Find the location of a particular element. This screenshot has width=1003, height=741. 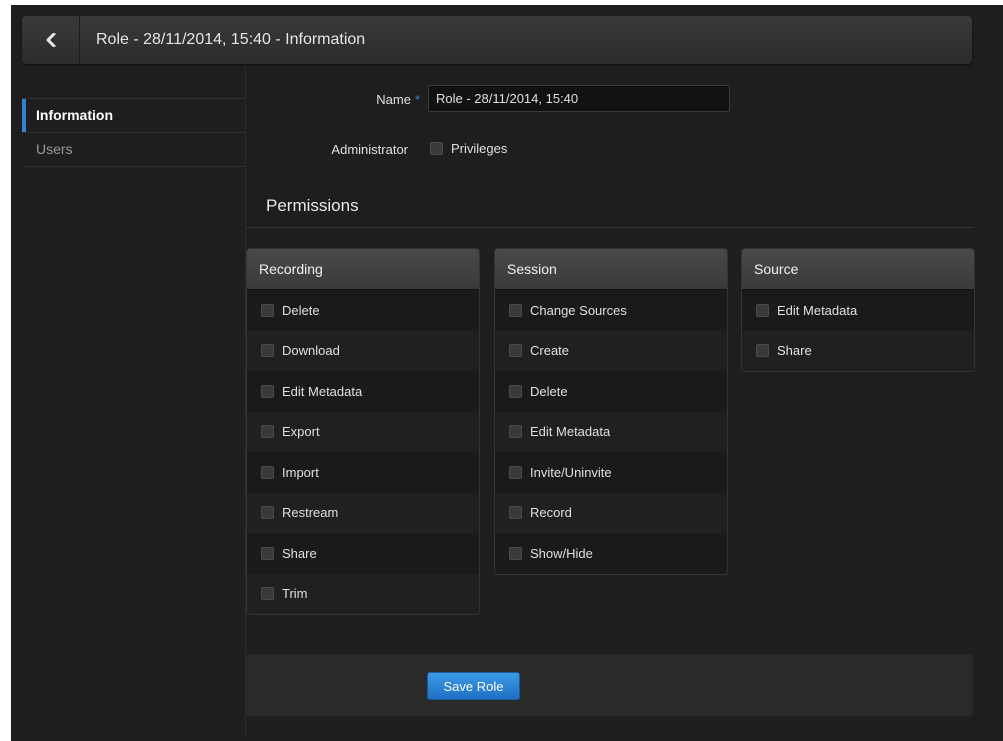

permission-row: Change Sources is located at coordinates (611, 310).